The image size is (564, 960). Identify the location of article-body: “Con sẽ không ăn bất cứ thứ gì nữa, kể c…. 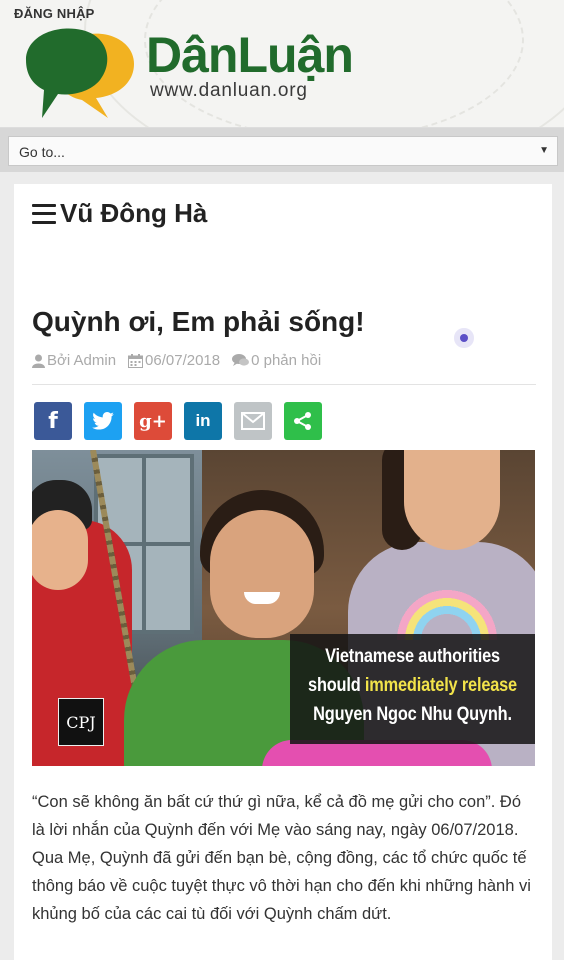
(281, 858).